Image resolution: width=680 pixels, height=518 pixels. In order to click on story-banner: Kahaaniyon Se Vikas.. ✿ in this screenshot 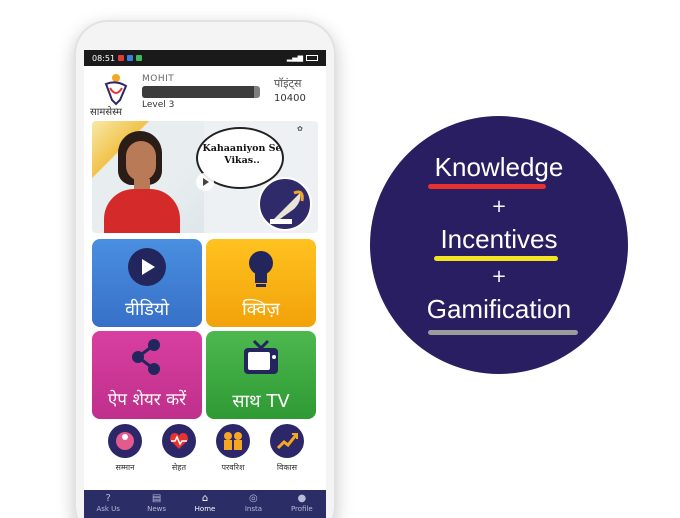, I will do `click(205, 177)`.